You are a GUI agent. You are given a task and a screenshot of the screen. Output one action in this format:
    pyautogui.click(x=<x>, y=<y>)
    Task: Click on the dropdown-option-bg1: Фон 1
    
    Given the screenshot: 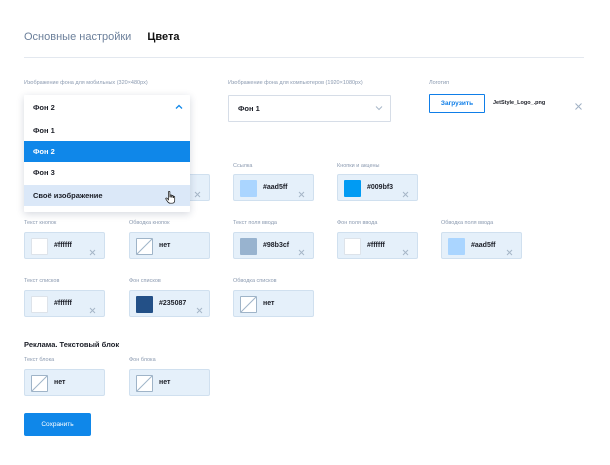 What is the action you would take?
    pyautogui.click(x=107, y=130)
    